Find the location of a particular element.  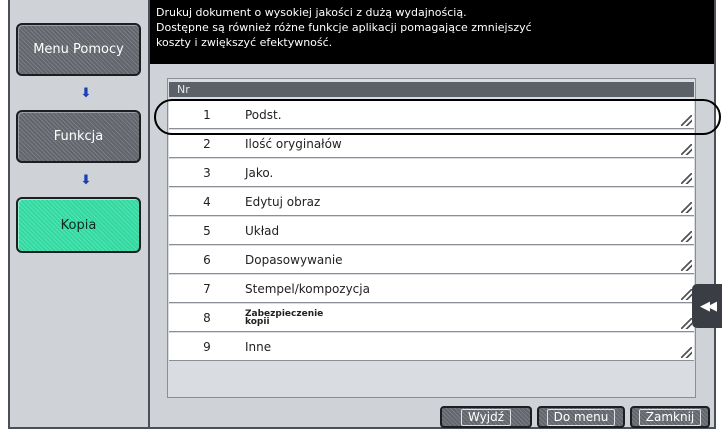

description-line: koszty i zwiększyć efektywność. is located at coordinates (244, 42).